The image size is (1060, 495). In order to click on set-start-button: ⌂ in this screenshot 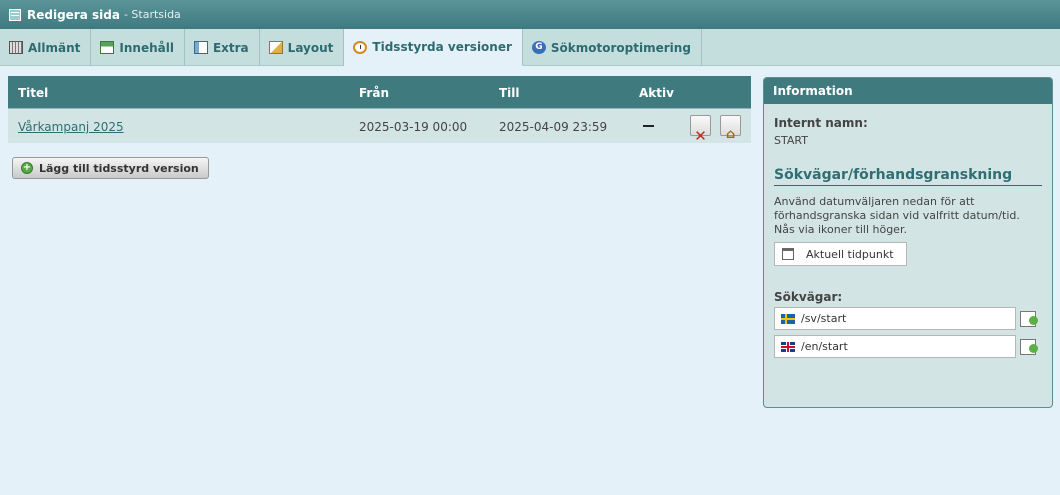, I will do `click(730, 128)`.